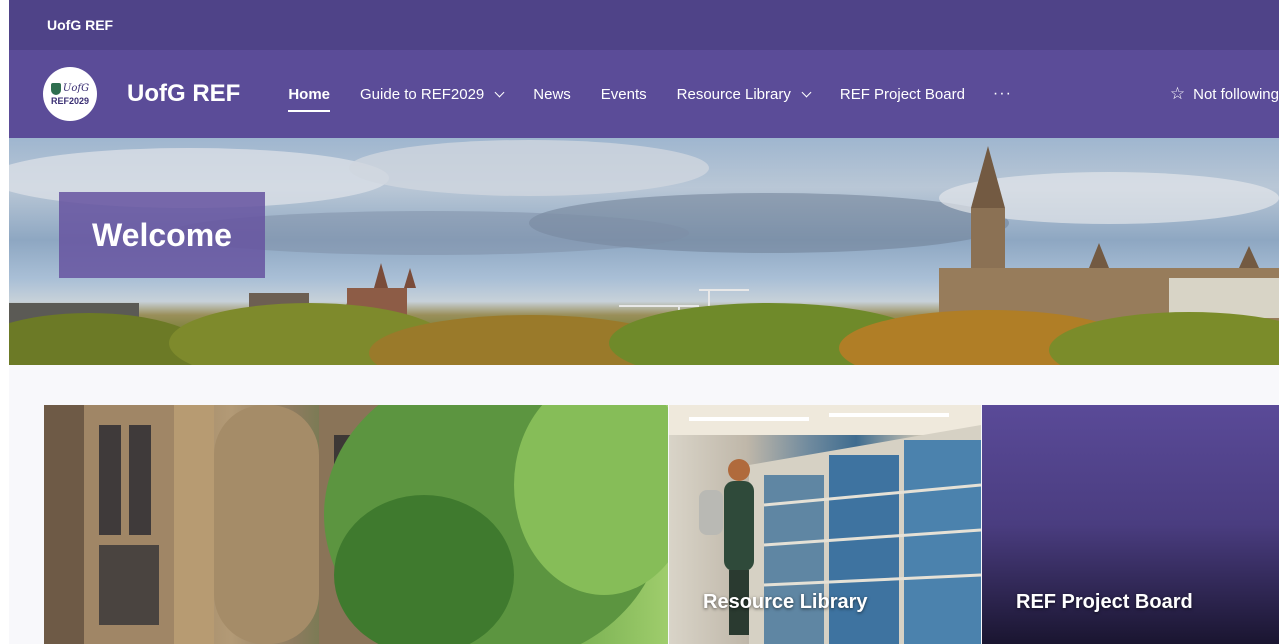  I want to click on hero-tile-ref-project-board: REF Project Board, so click(1130, 524).